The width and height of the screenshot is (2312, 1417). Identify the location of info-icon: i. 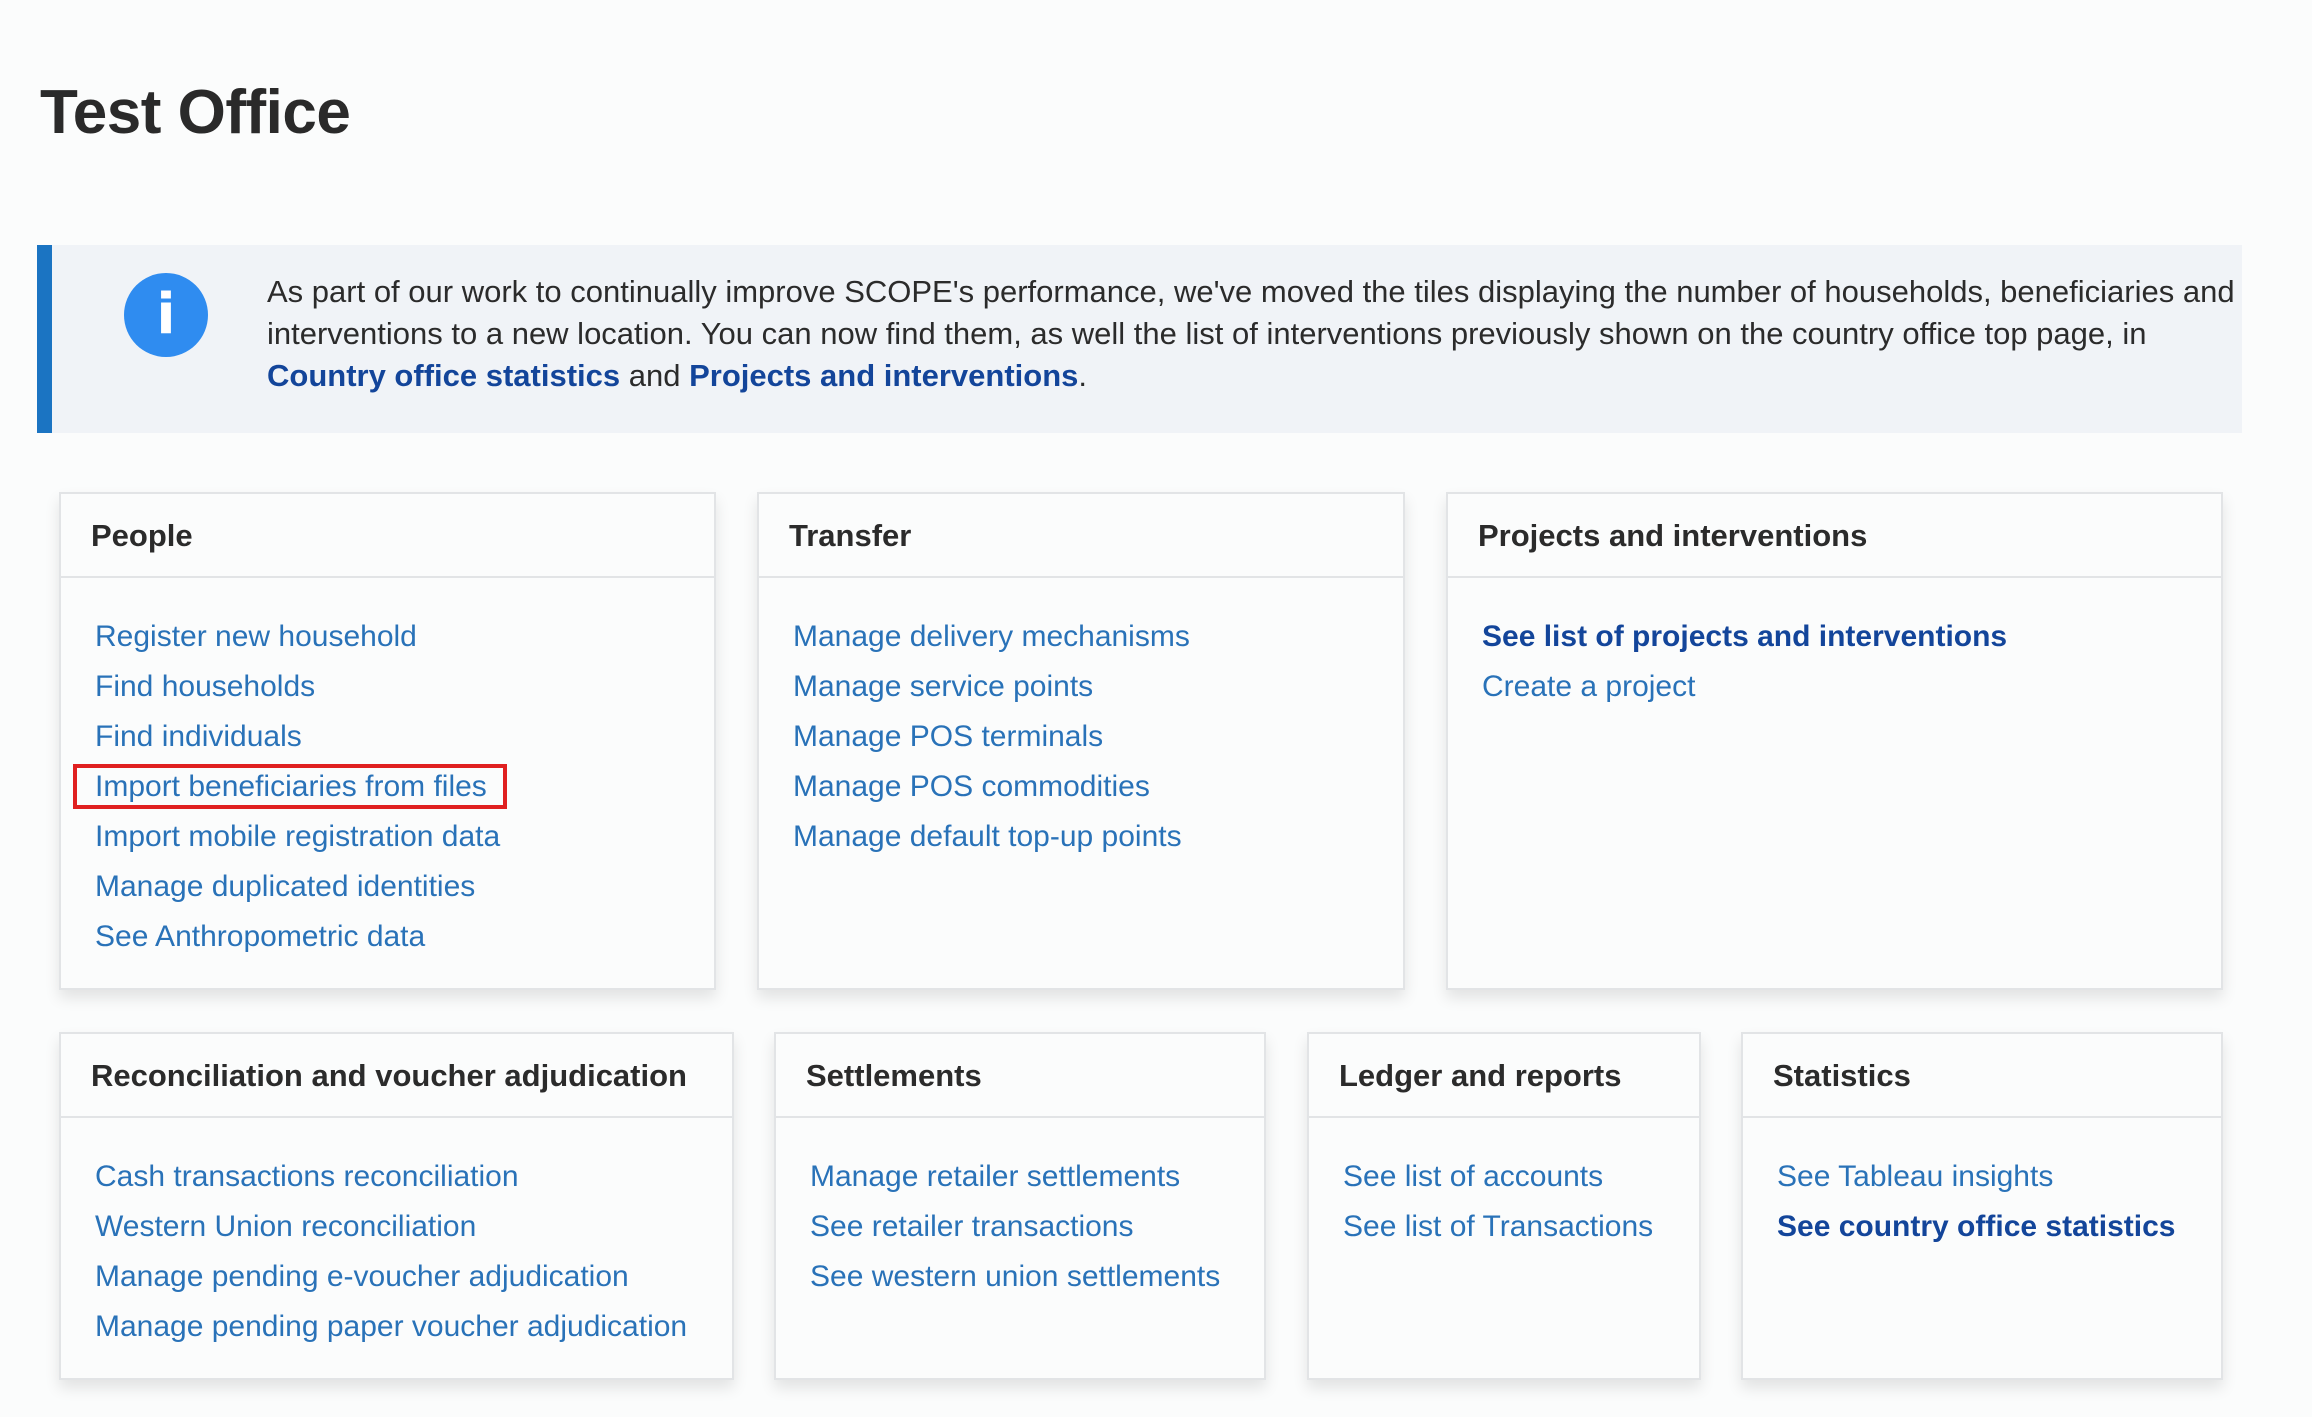
(166, 315).